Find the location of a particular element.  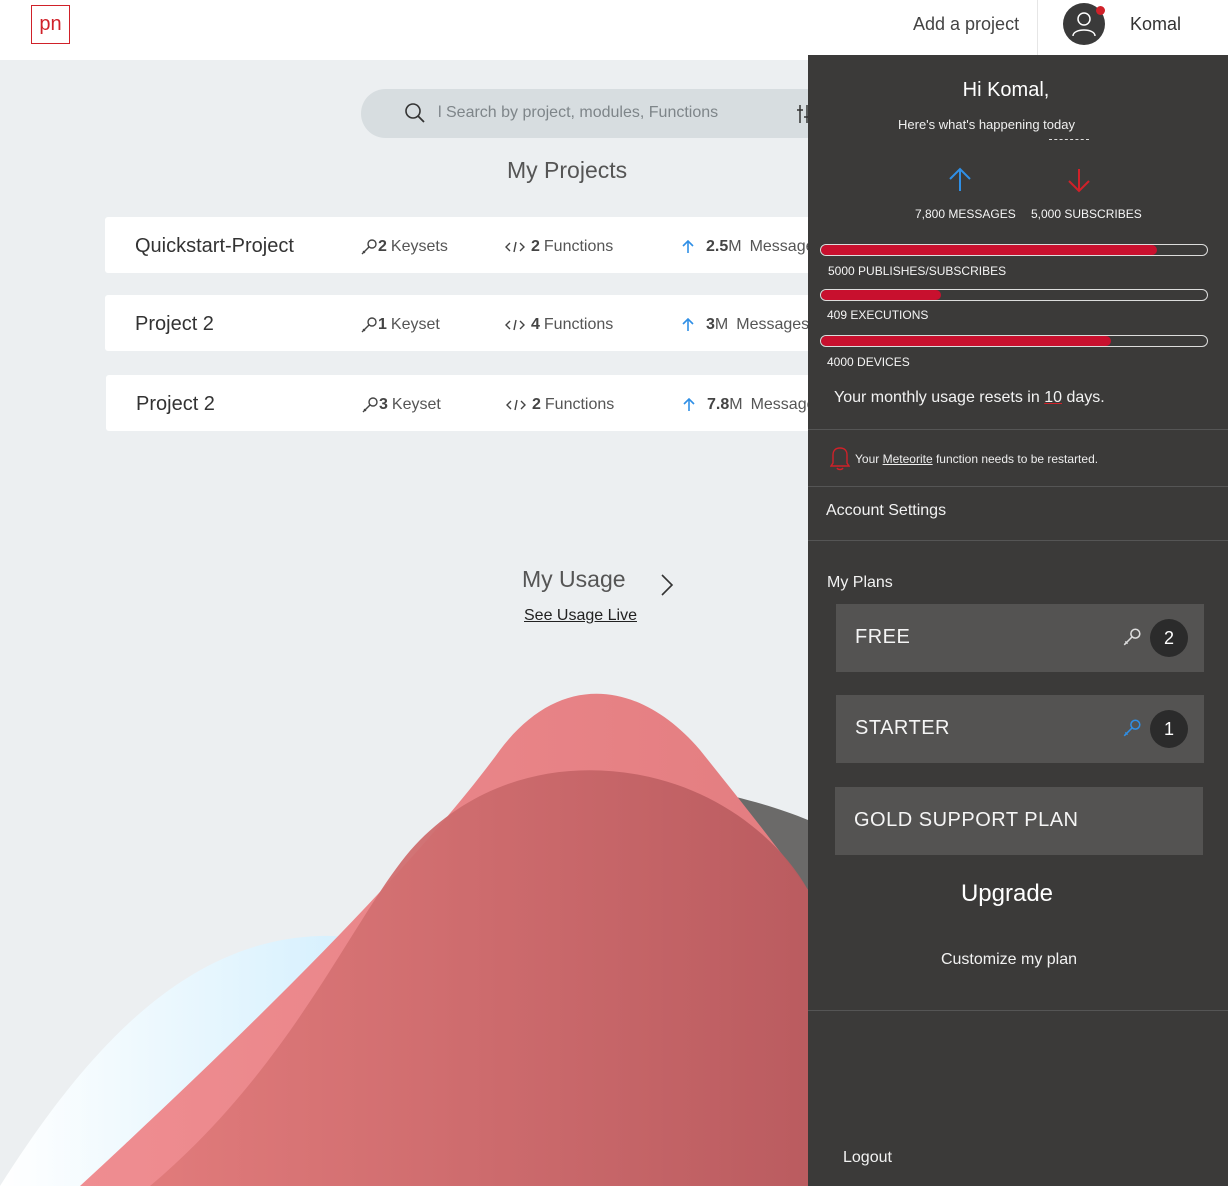

notice-prefix: Your is located at coordinates (867, 459).